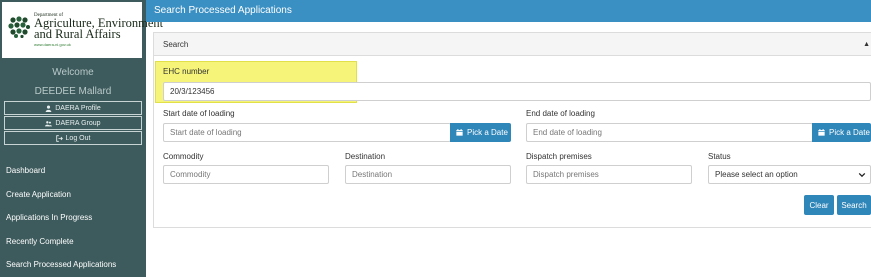 Image resolution: width=871 pixels, height=277 pixels. I want to click on ehc-number-input: 20/3/123456, so click(517, 91).